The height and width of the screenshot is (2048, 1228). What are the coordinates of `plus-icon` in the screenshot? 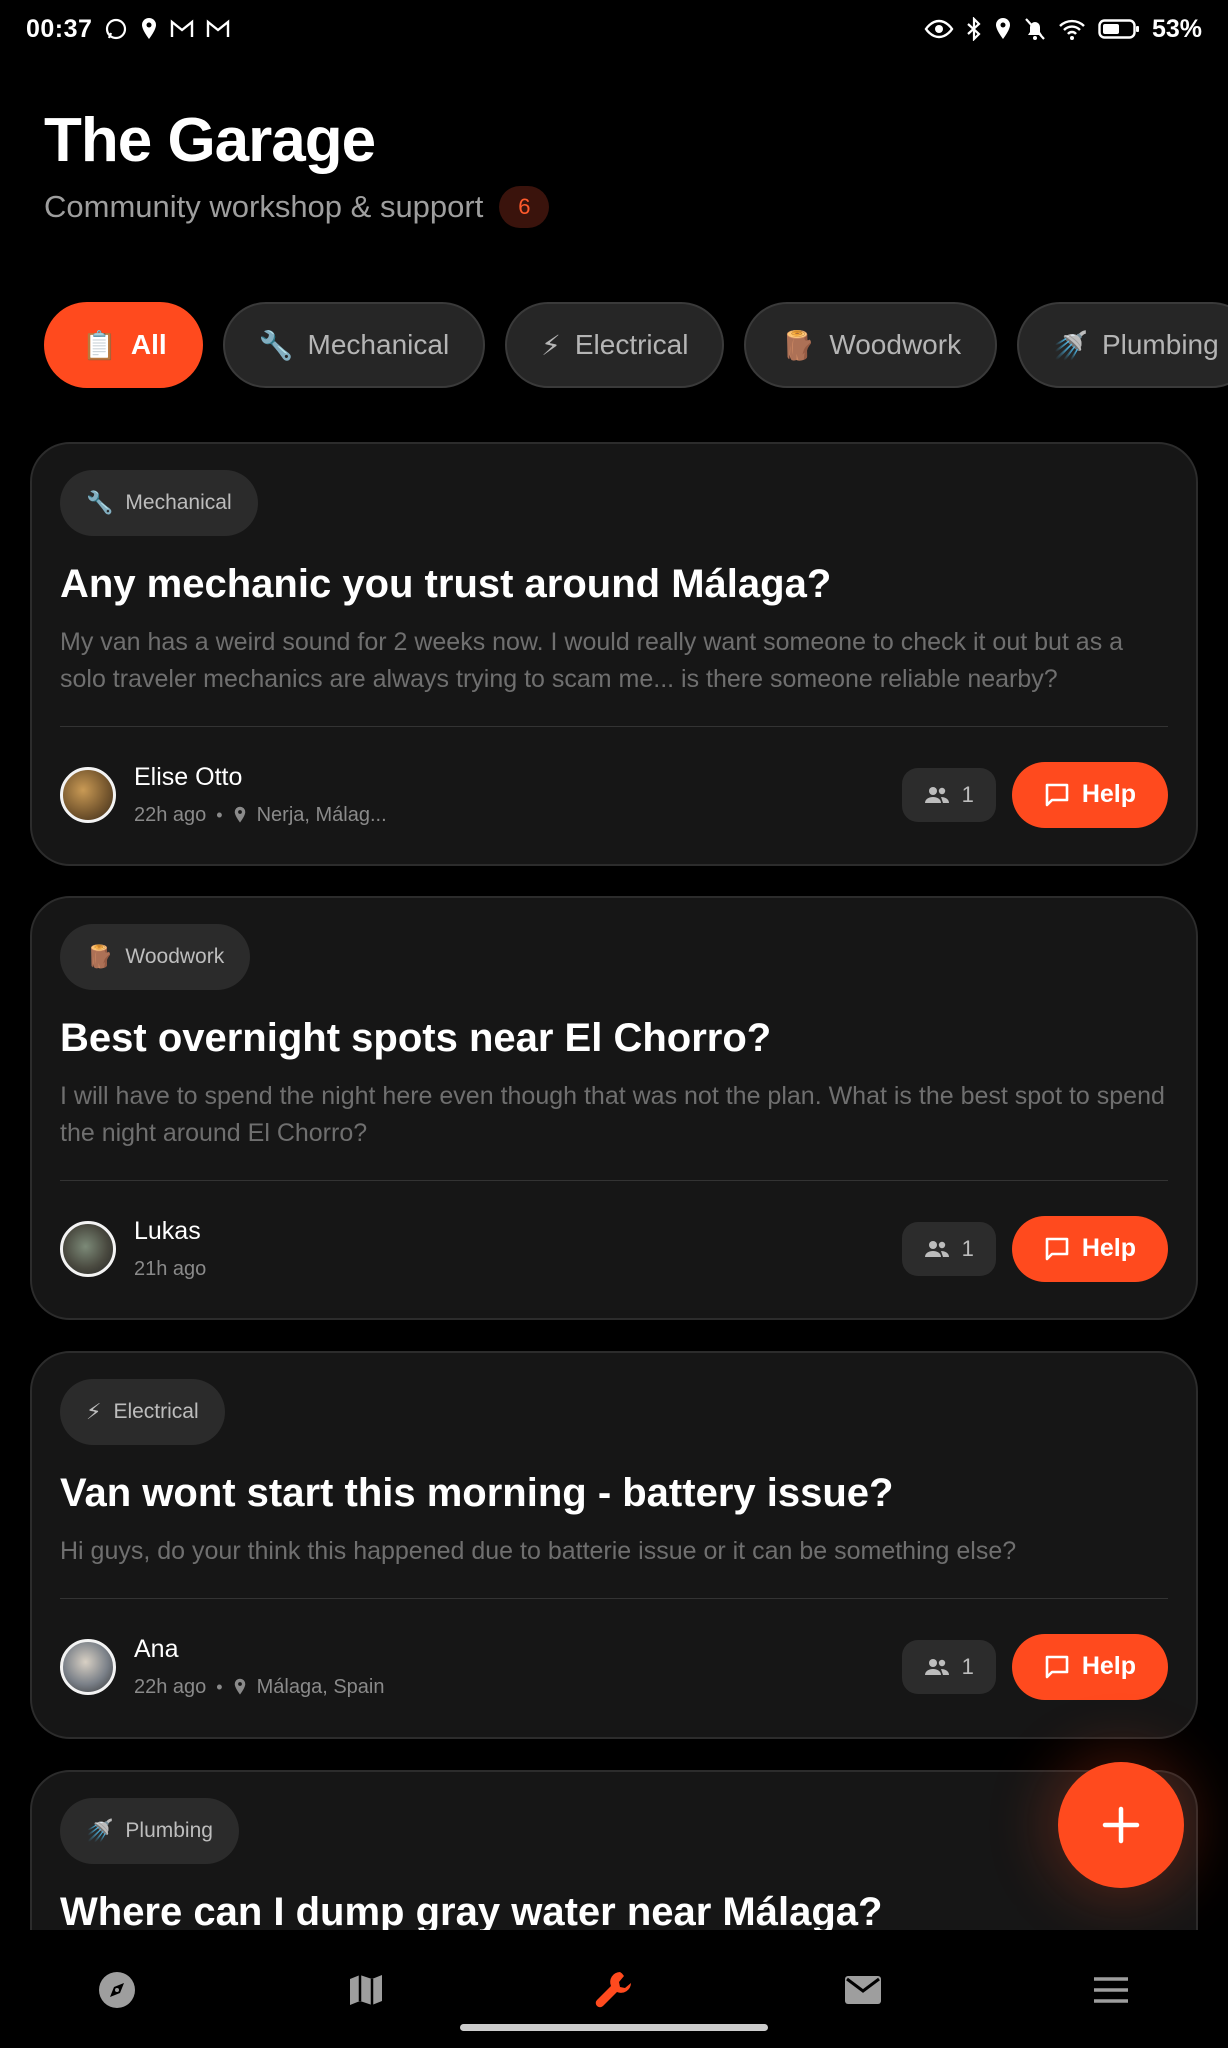 It's located at (1121, 1825).